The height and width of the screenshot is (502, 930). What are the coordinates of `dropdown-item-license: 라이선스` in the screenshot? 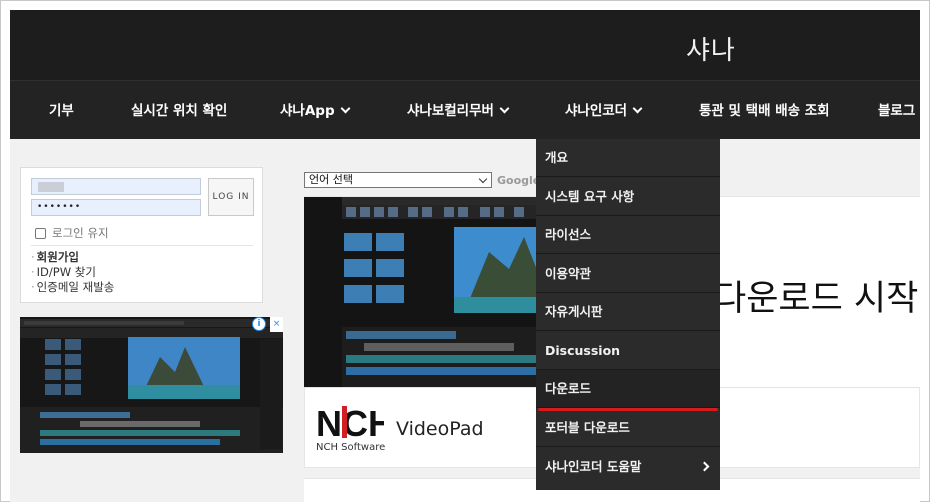 It's located at (628, 235).